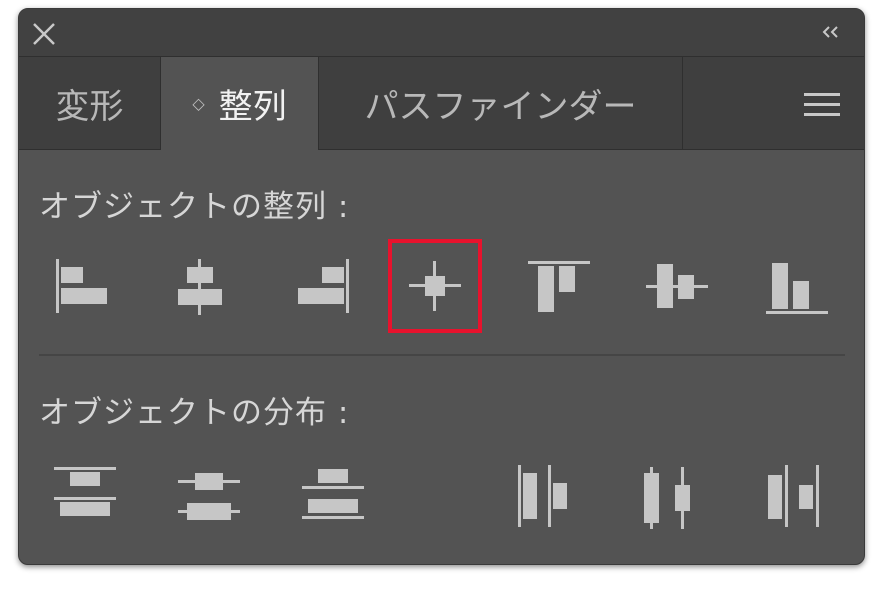  I want to click on hamburger-menu-icon, so click(822, 105).